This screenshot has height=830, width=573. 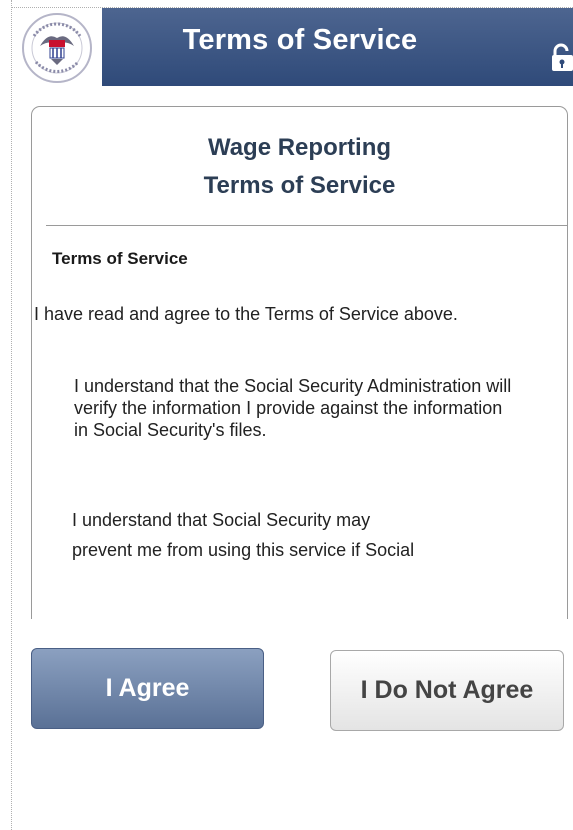 I want to click on terms-section-heading: Terms of Service, so click(x=120, y=258).